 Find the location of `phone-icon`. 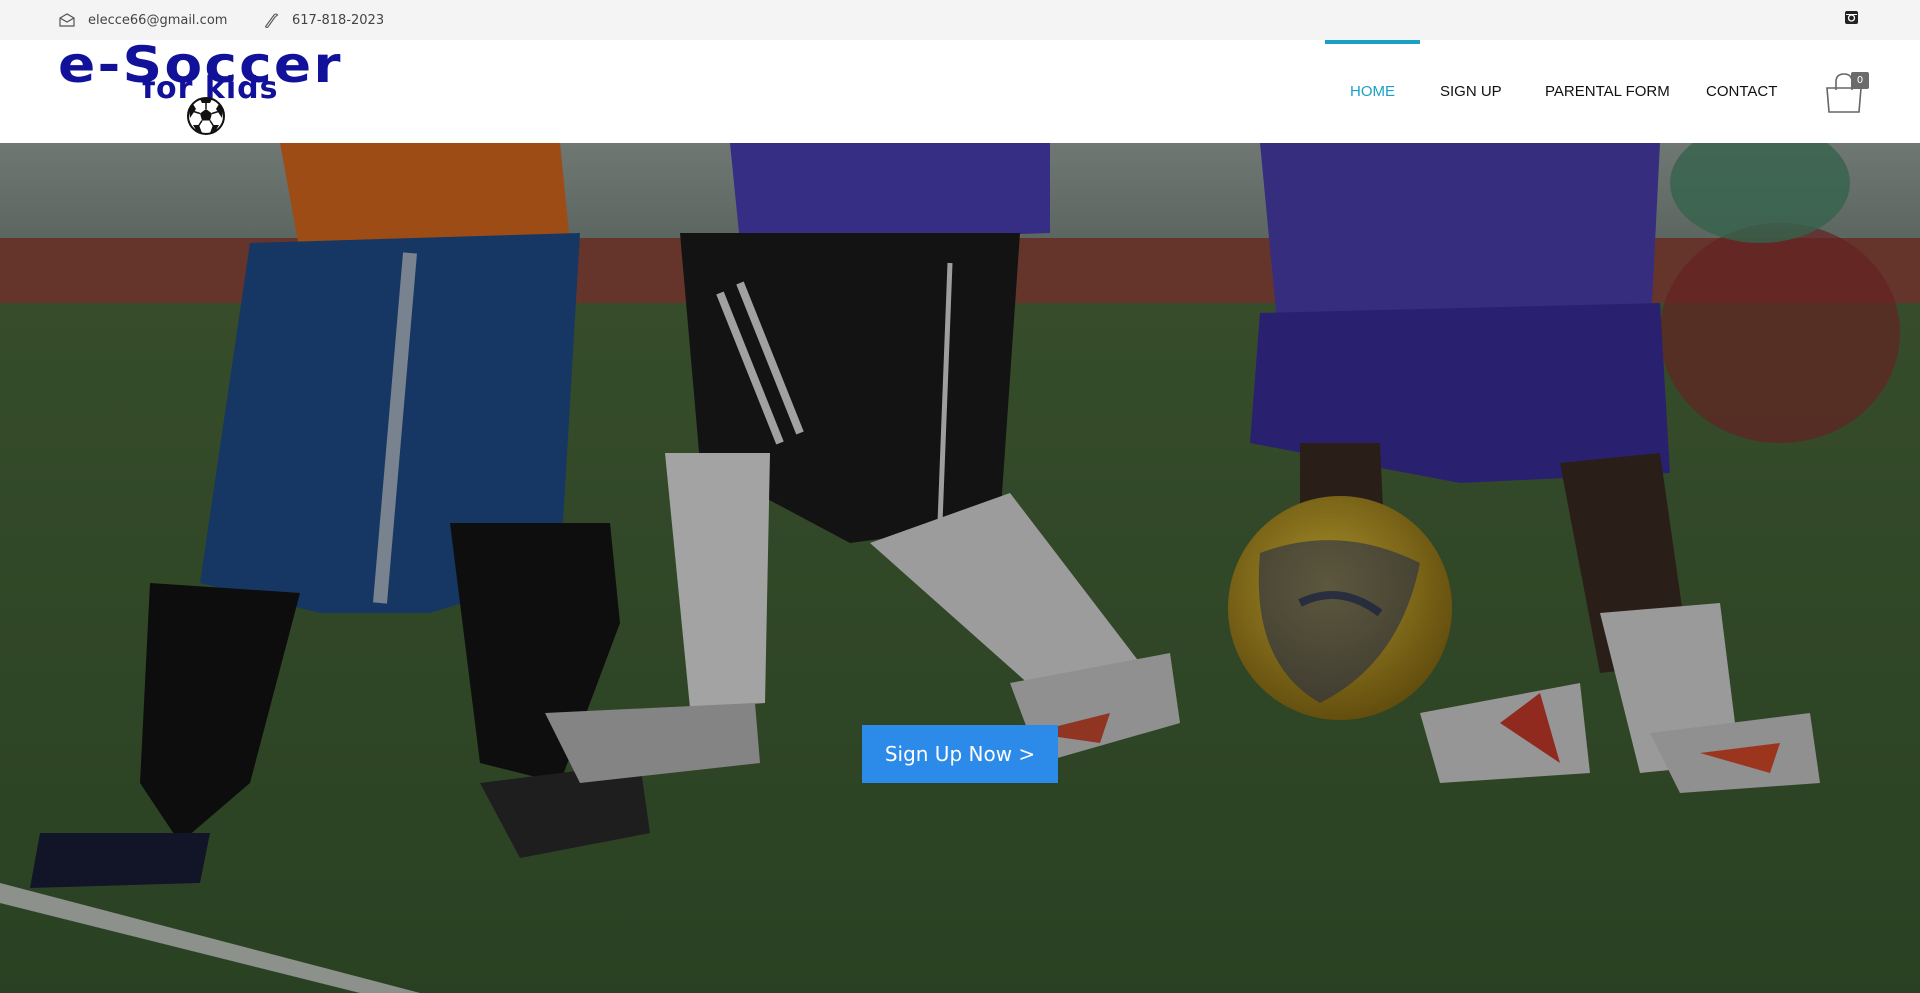

phone-icon is located at coordinates (271, 20).